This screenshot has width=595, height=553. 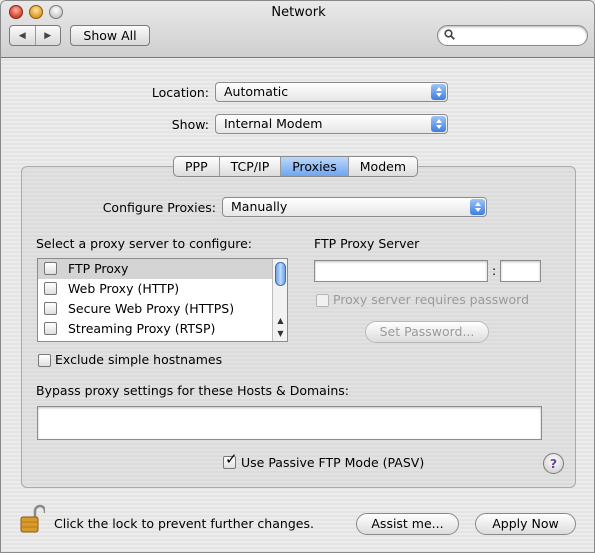 What do you see at coordinates (50, 328) in the screenshot?
I see `streaming-proxy-checkbox` at bounding box center [50, 328].